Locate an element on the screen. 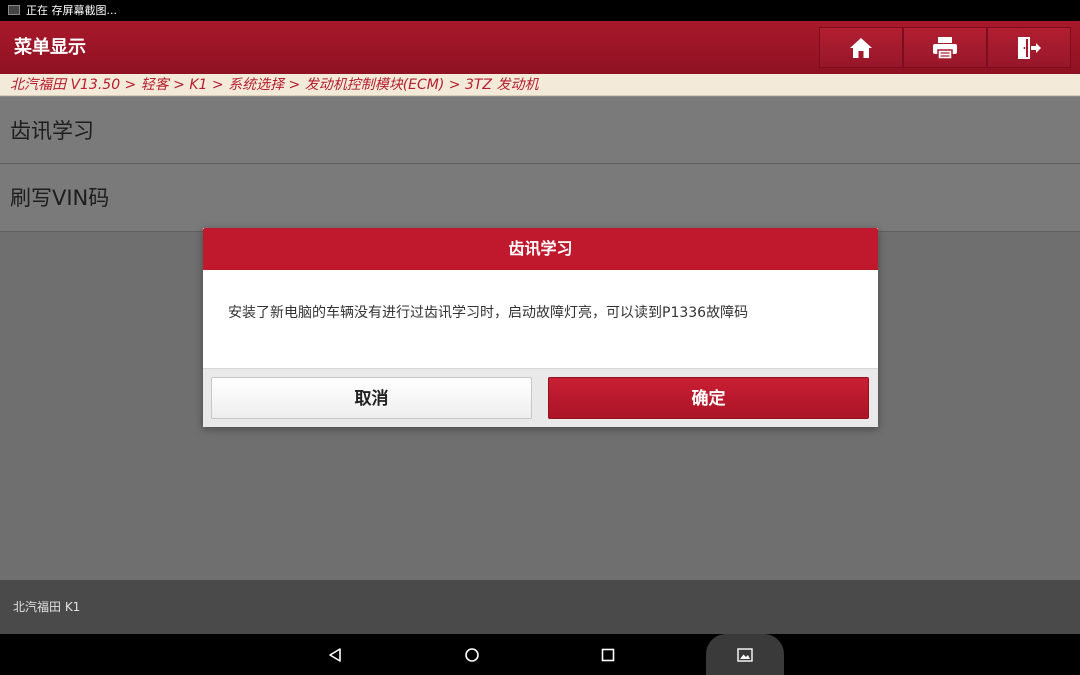  recents-icon is located at coordinates (608, 654).